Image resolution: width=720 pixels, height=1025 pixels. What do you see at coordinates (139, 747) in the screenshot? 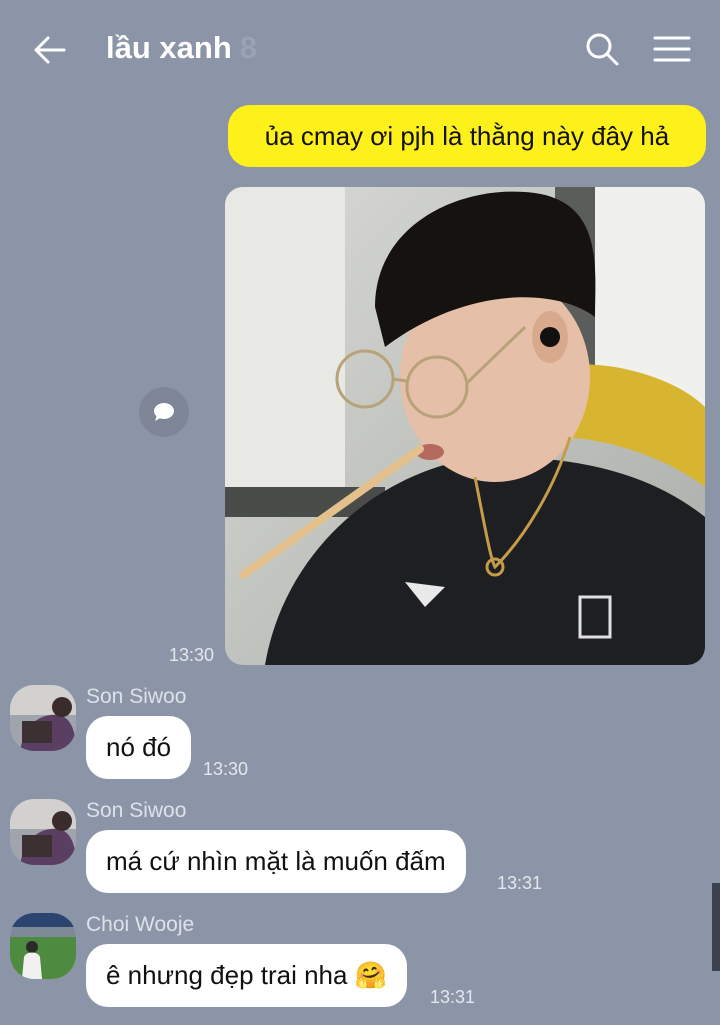
I see `message-bubble: nó đó` at bounding box center [139, 747].